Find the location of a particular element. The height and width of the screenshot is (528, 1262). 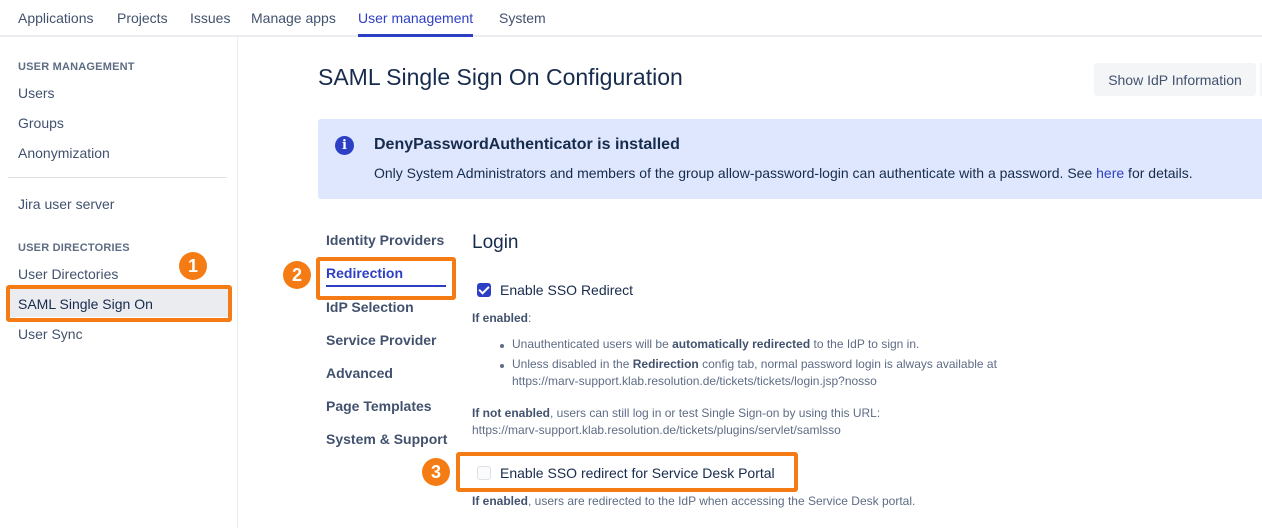

info-body-suffix: for details. is located at coordinates (1158, 173).